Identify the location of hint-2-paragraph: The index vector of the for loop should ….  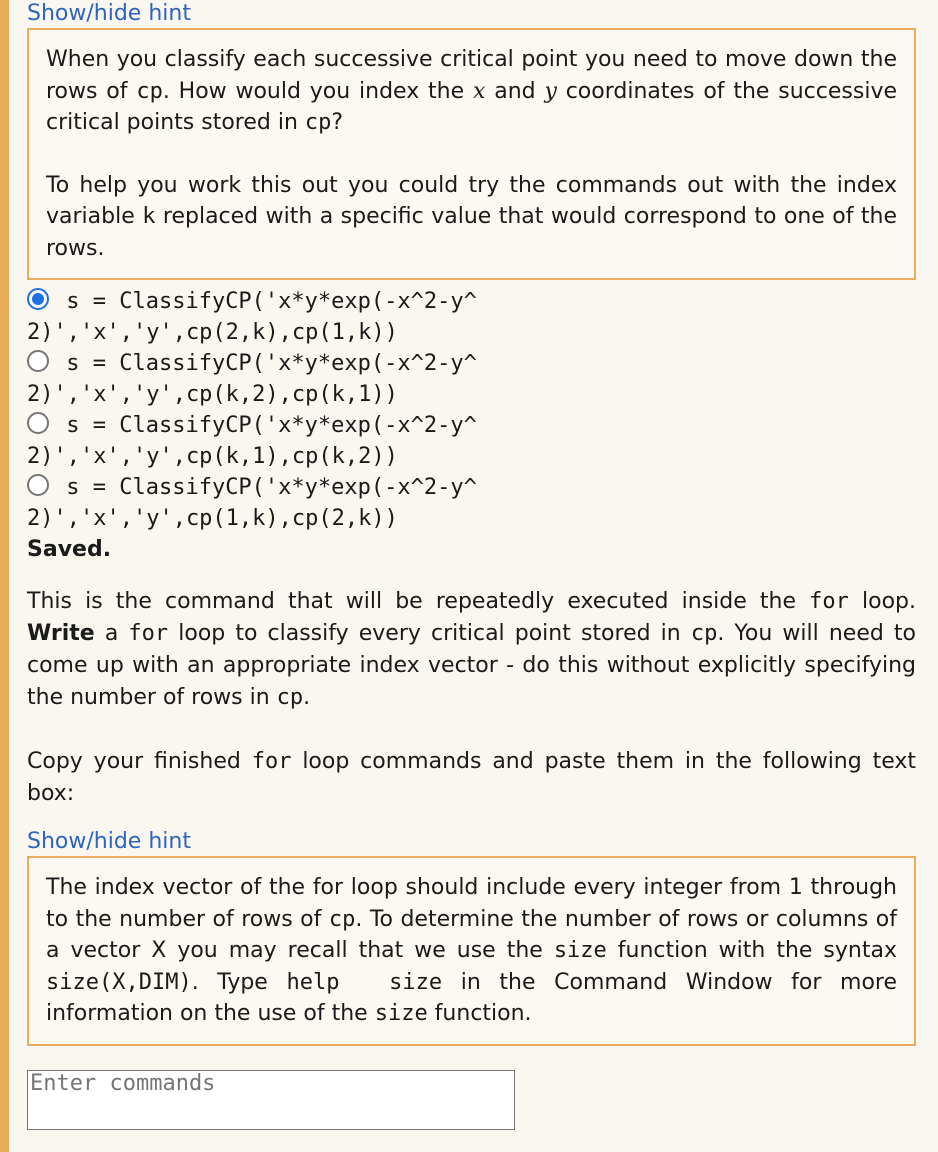
(472, 950).